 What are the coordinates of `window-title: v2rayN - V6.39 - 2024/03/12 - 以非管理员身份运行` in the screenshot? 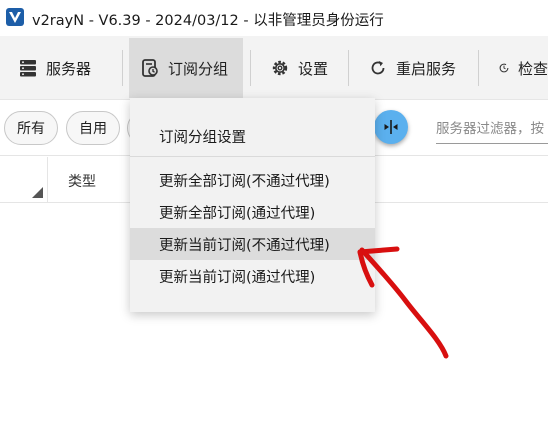 It's located at (208, 21).